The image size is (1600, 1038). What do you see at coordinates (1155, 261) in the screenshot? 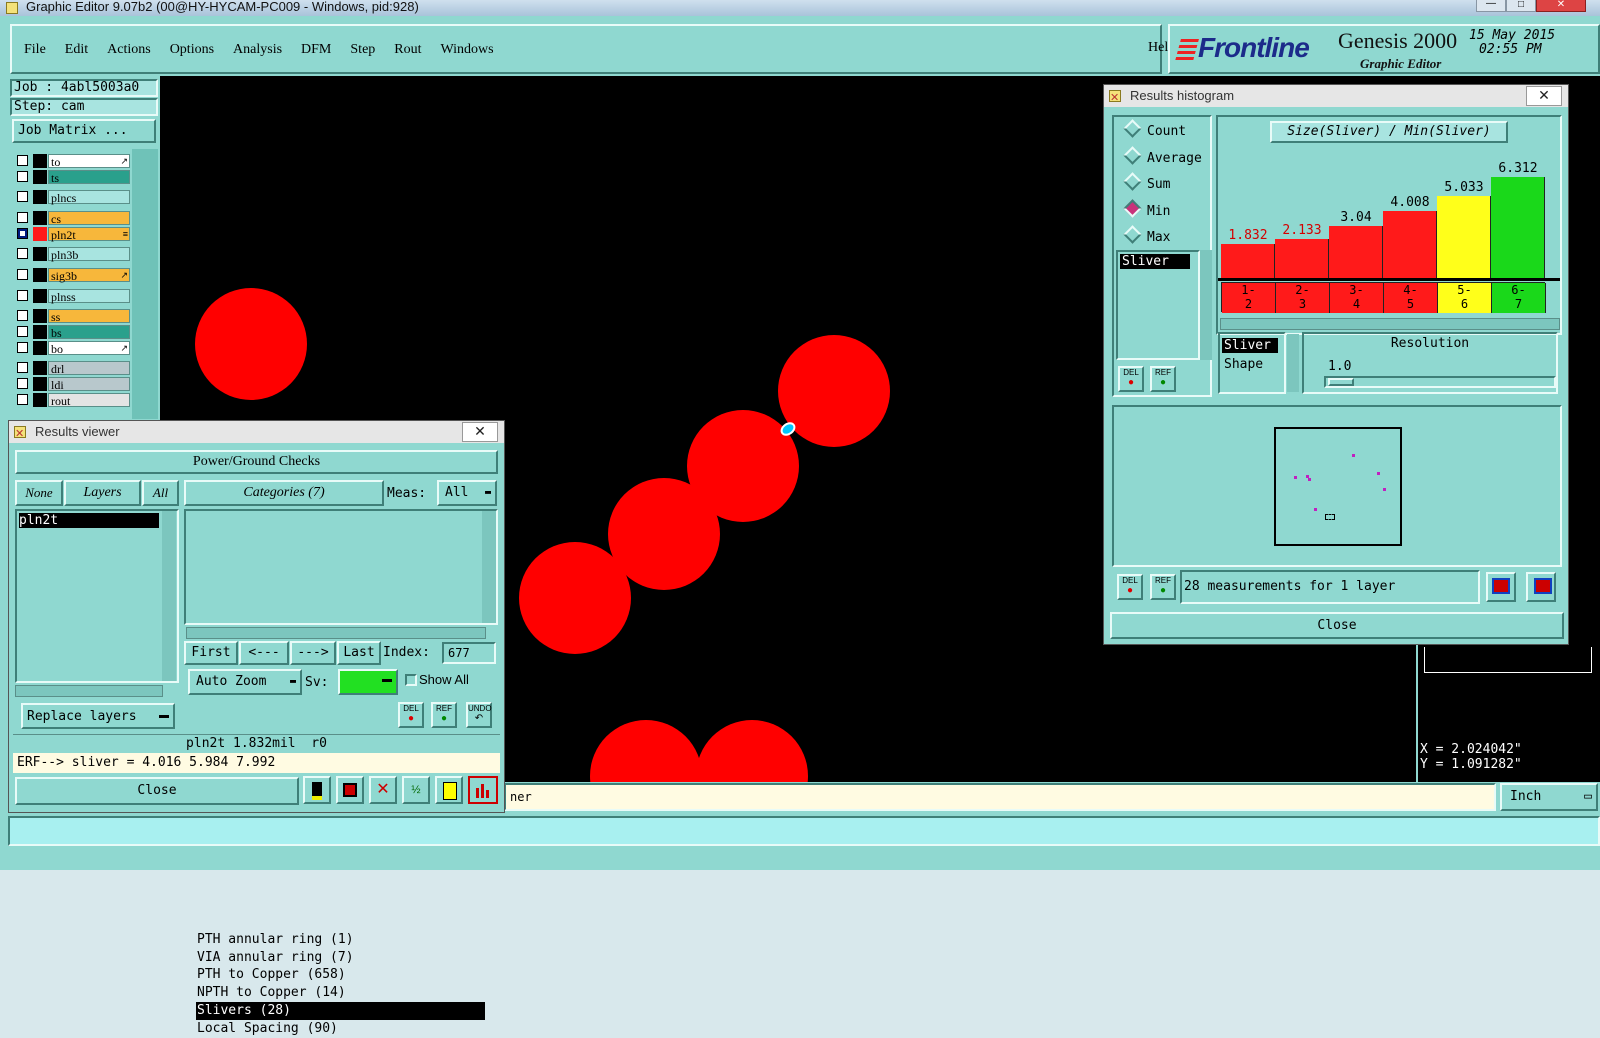
I see `measure-item: Sliver` at bounding box center [1155, 261].